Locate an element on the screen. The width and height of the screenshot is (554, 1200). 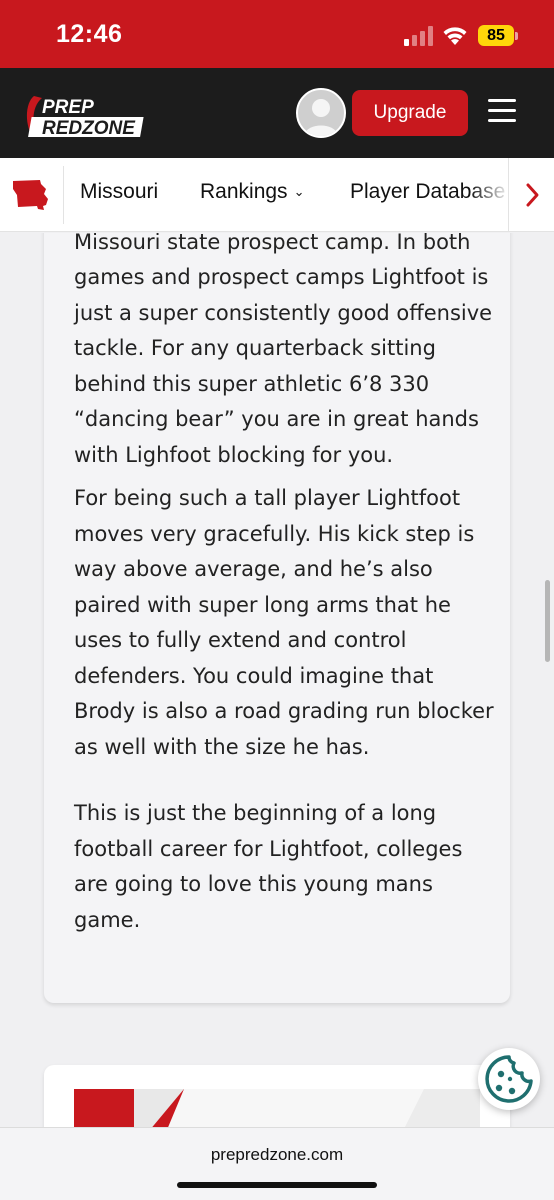
prep-redzone-logo: PREP REDZONE is located at coordinates (86, 116).